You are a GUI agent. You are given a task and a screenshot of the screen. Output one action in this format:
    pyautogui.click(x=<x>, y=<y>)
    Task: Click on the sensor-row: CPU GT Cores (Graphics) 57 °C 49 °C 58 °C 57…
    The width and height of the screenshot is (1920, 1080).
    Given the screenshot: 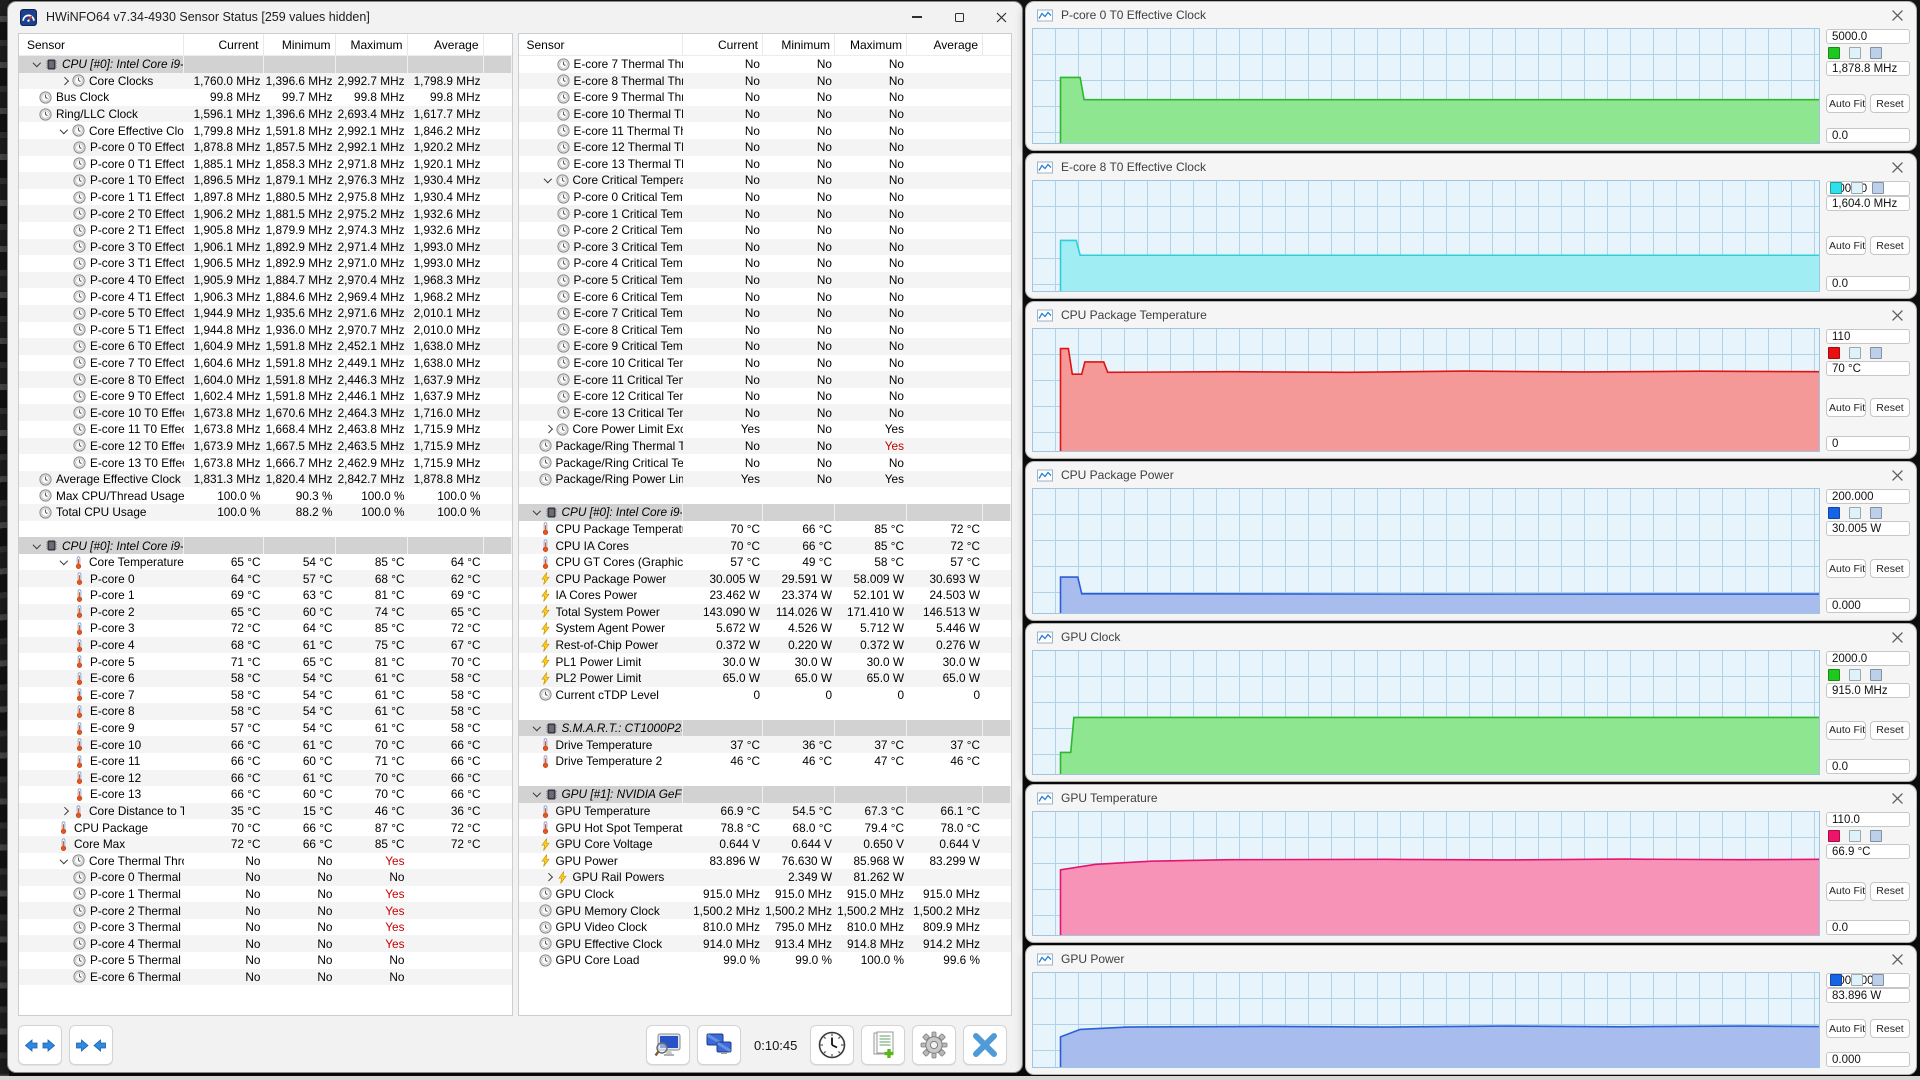 What is the action you would take?
    pyautogui.click(x=765, y=562)
    